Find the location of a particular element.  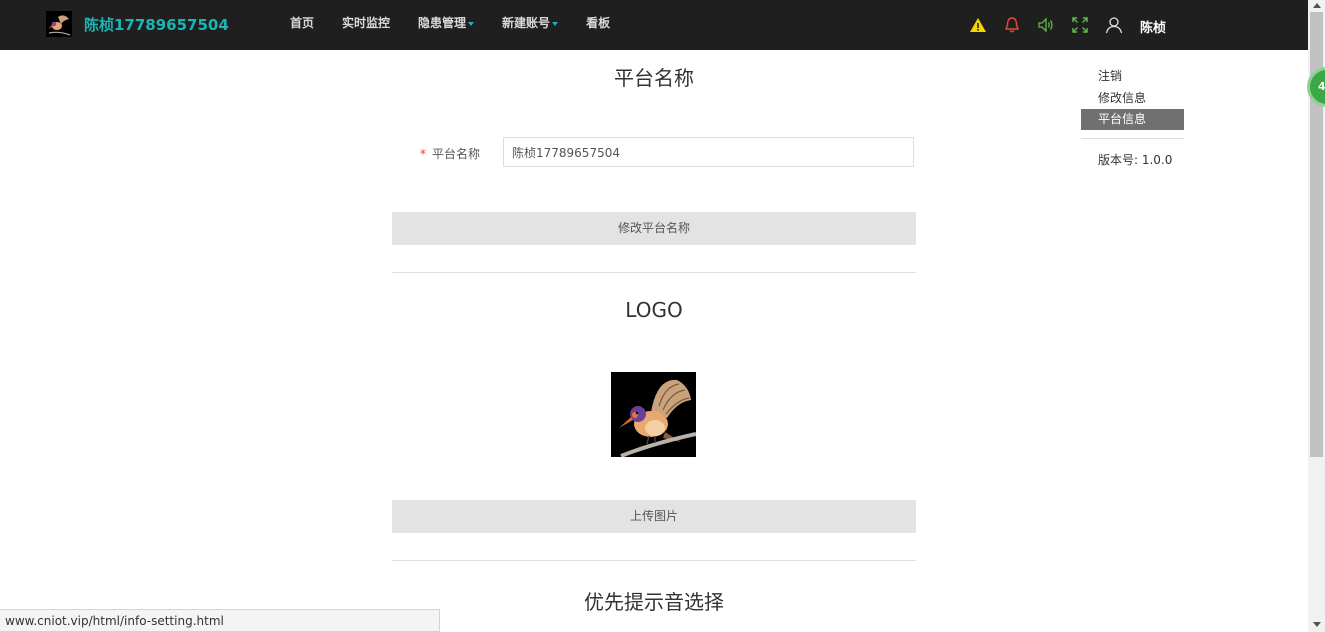

nav-hazard-management-label: 隐患管理 is located at coordinates (442, 23).